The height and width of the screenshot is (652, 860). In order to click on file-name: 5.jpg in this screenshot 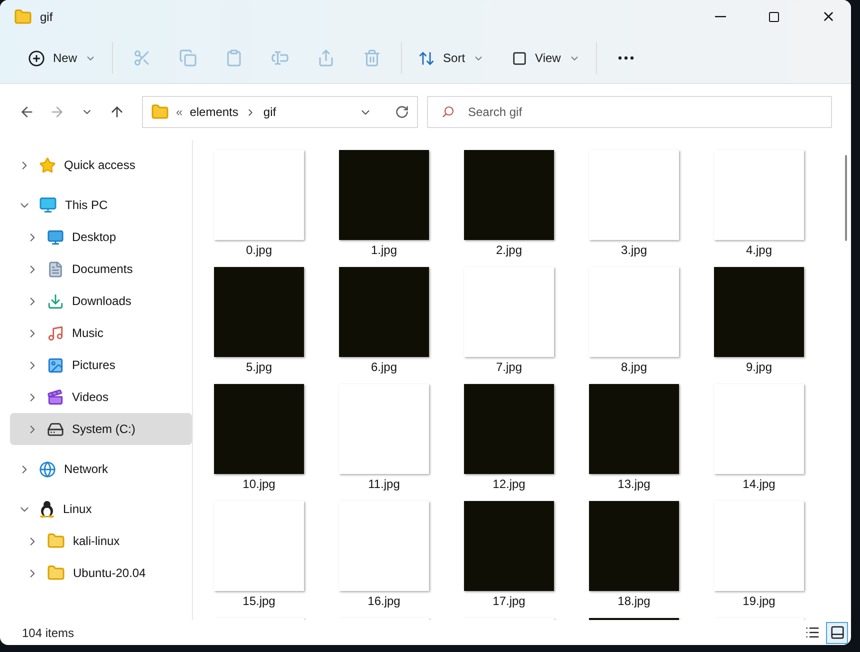, I will do `click(259, 367)`.